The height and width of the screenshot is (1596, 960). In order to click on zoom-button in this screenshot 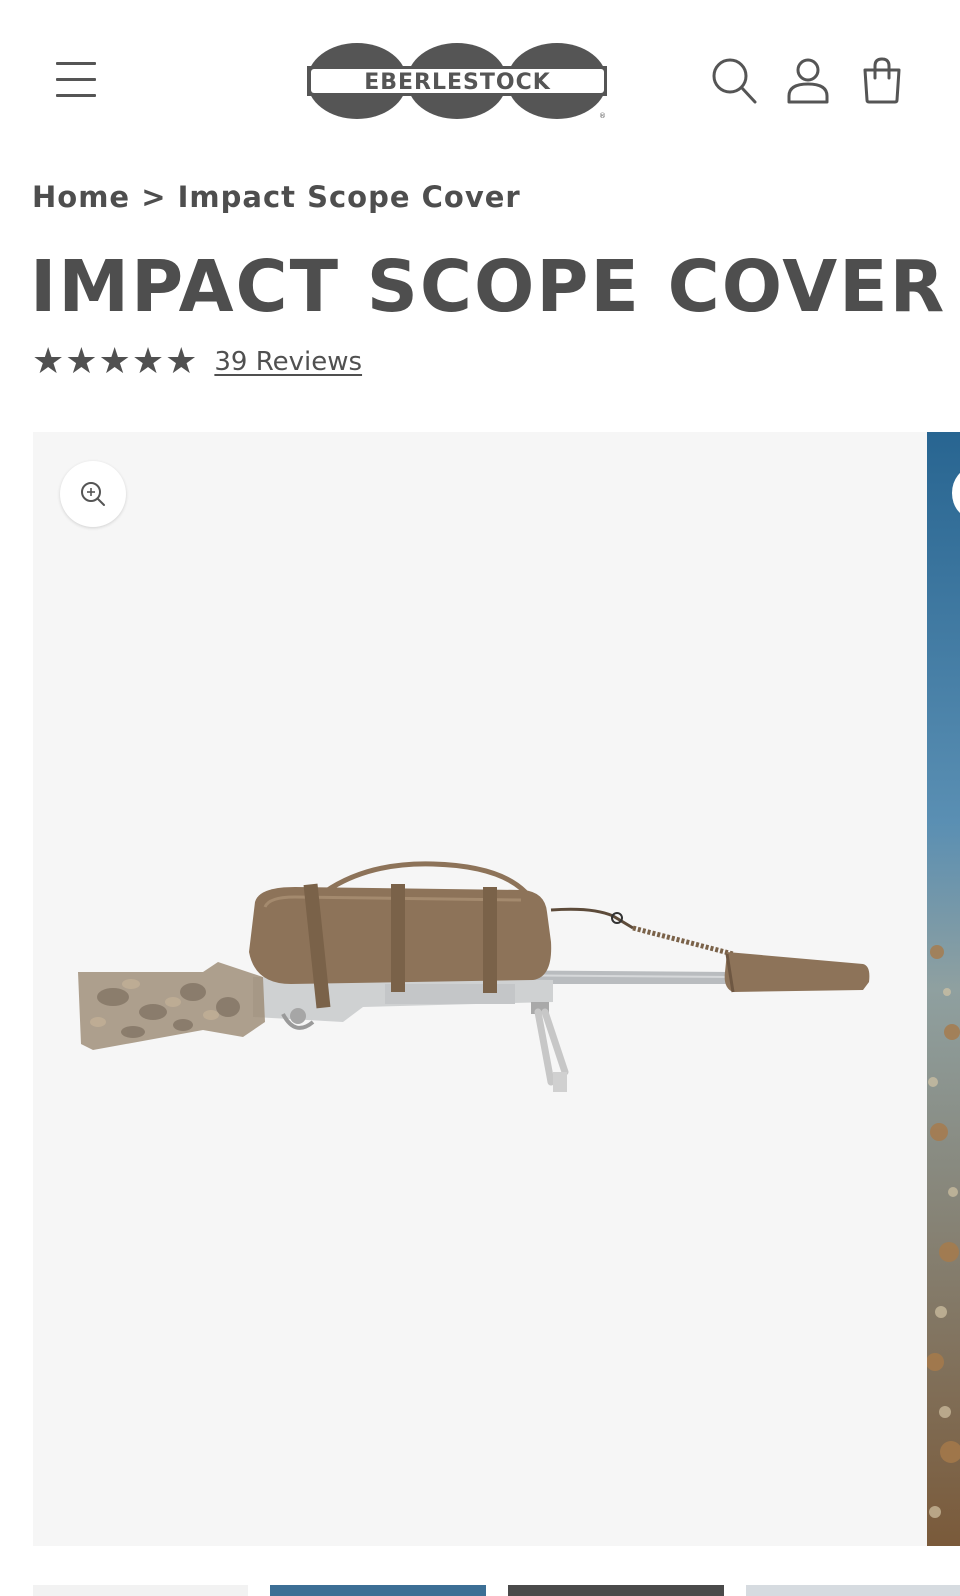, I will do `click(93, 494)`.